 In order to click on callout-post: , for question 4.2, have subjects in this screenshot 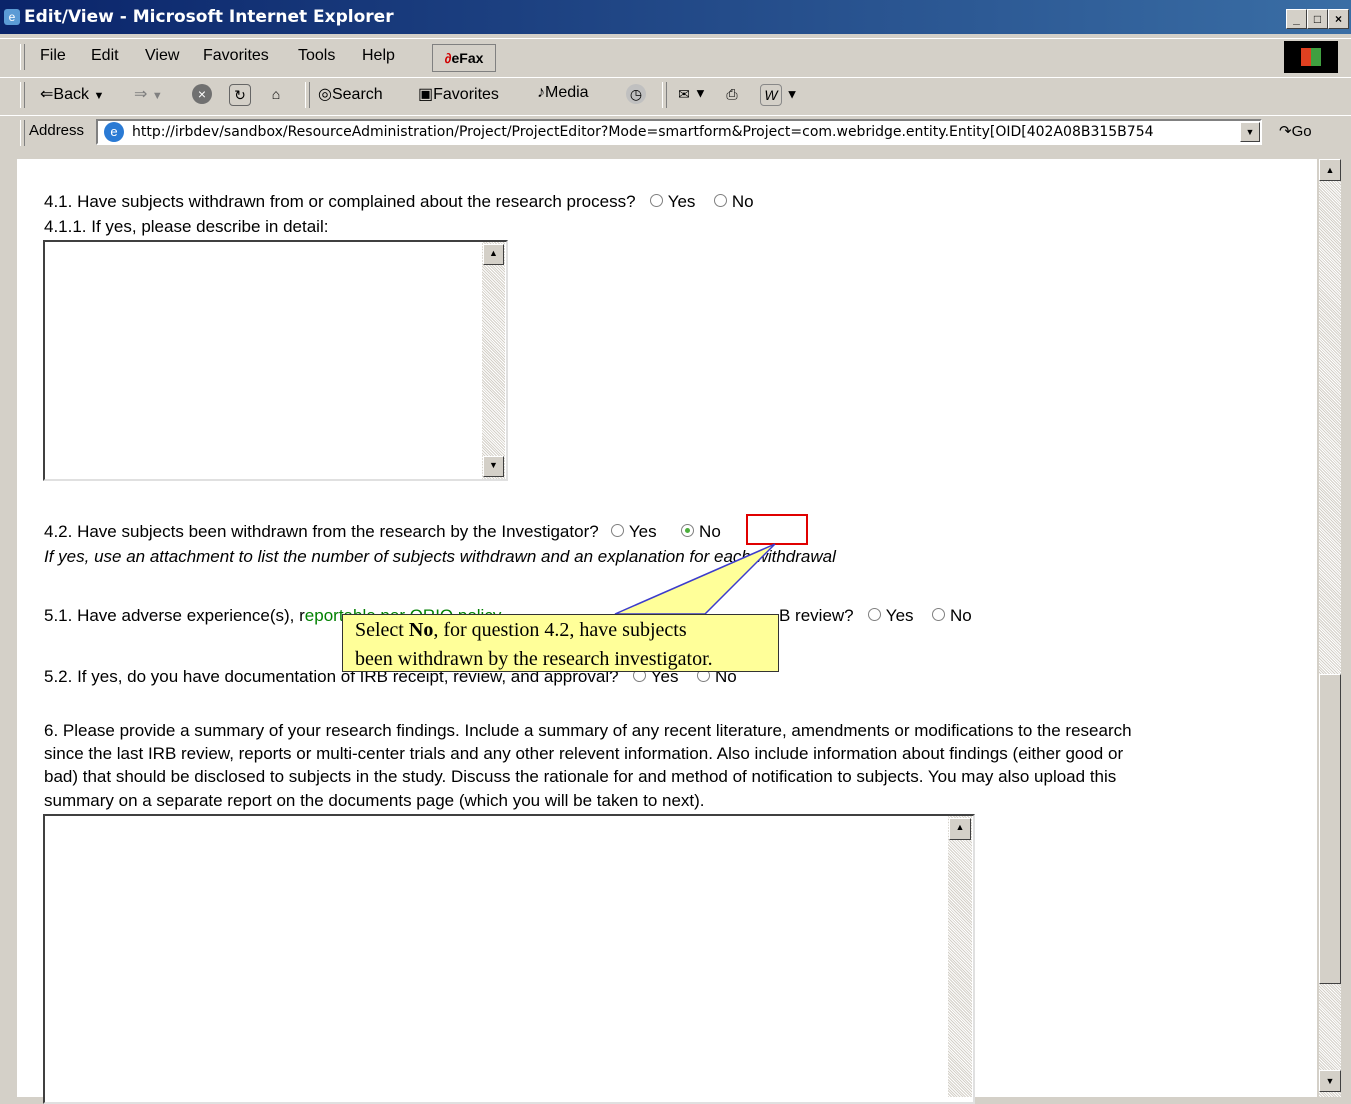, I will do `click(560, 630)`.